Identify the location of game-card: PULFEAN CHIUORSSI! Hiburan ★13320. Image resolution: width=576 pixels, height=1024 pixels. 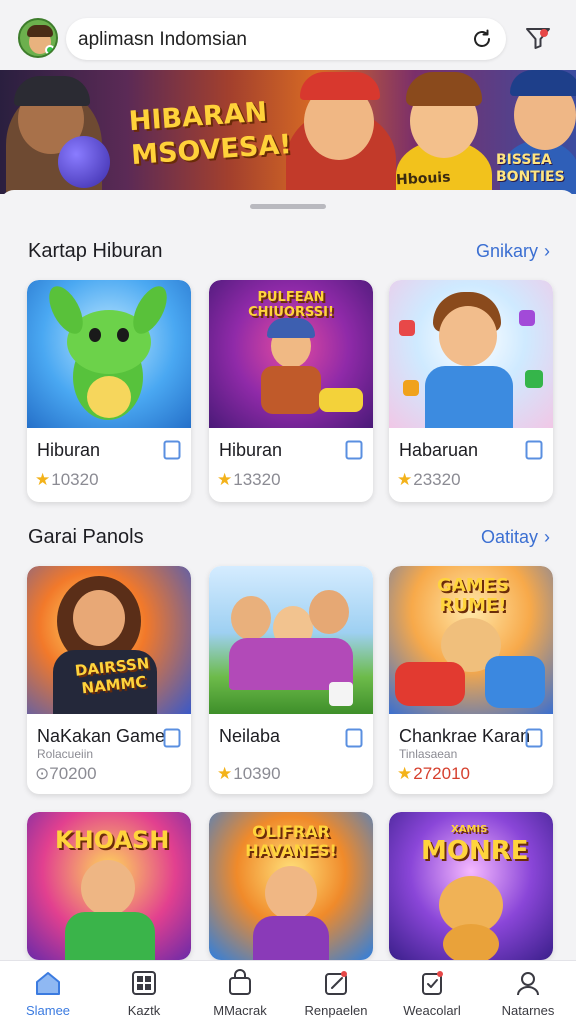
(291, 391).